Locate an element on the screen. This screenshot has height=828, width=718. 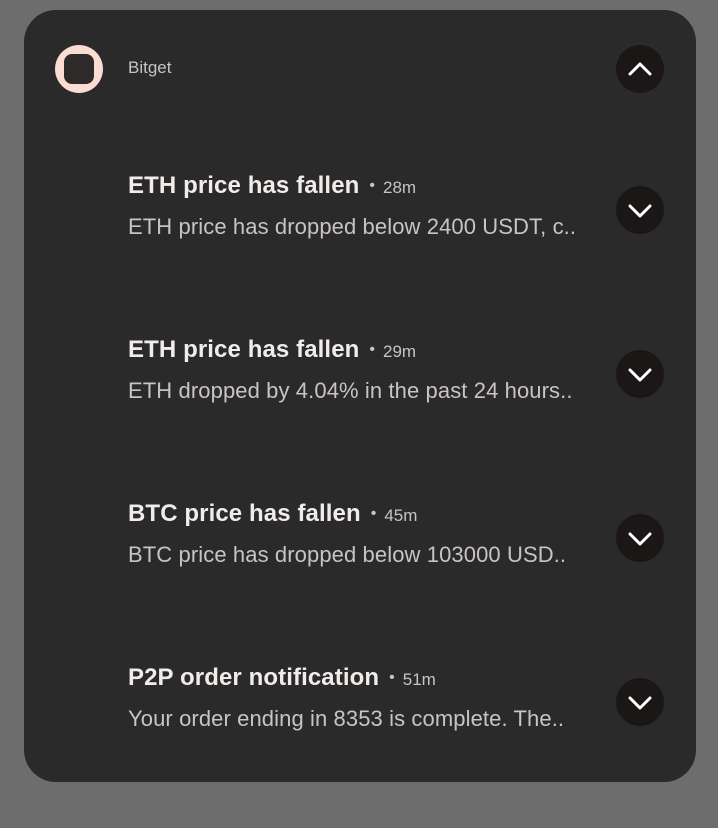
notification-title: BTC price has fallen is located at coordinates (244, 513).